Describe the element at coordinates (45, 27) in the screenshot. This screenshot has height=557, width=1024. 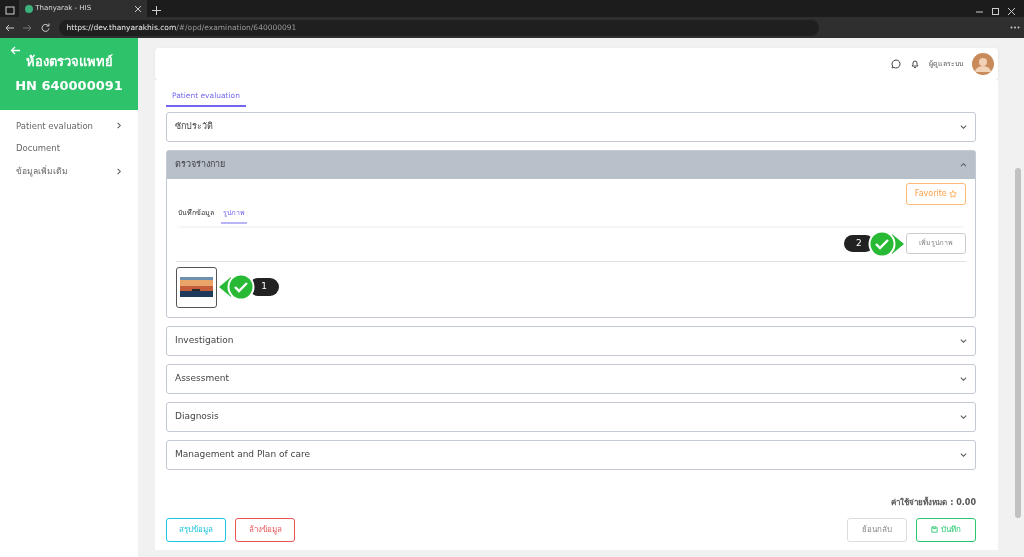
I see `reload-icon` at that location.